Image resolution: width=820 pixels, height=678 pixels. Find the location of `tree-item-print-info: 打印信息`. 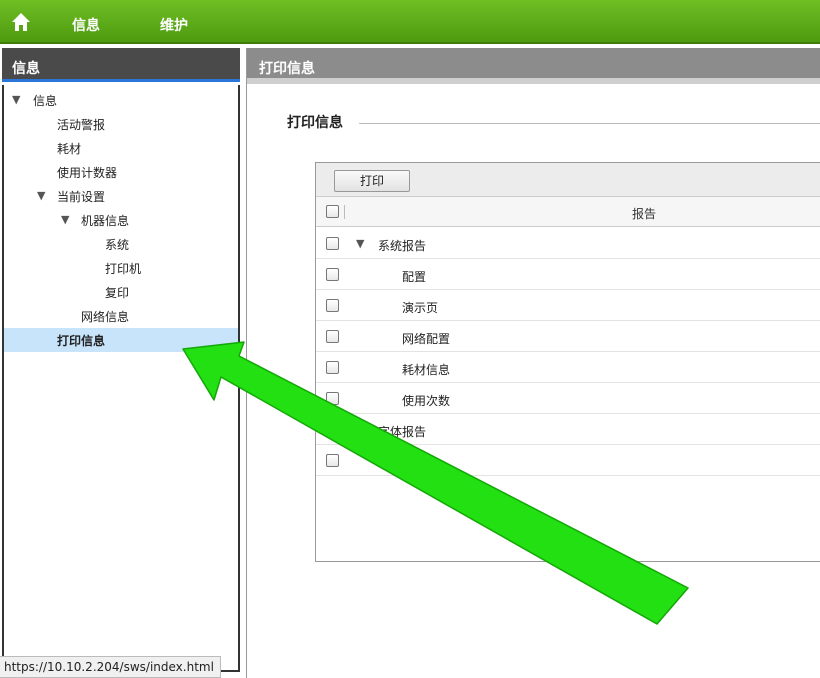

tree-item-print-info: 打印信息 is located at coordinates (121, 340).